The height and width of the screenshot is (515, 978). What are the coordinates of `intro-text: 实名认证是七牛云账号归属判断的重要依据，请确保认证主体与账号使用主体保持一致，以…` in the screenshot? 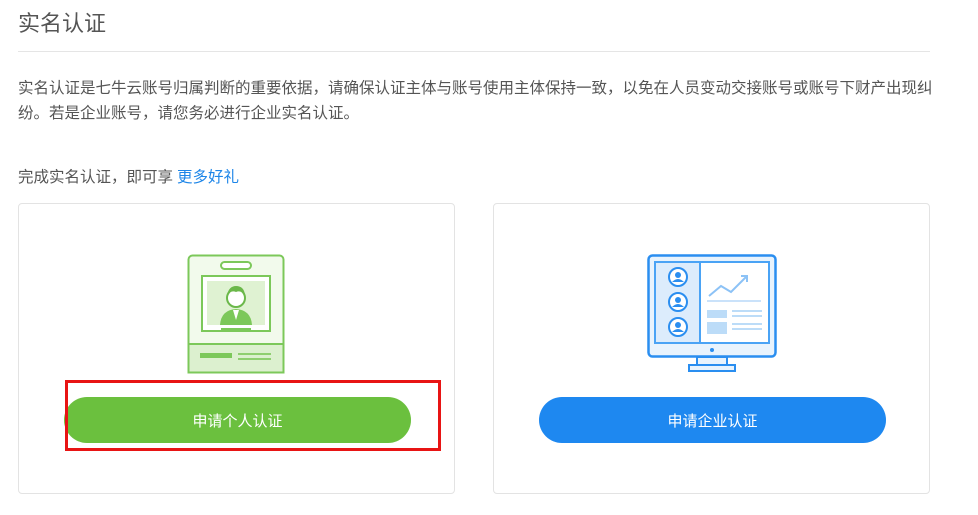 It's located at (475, 100).